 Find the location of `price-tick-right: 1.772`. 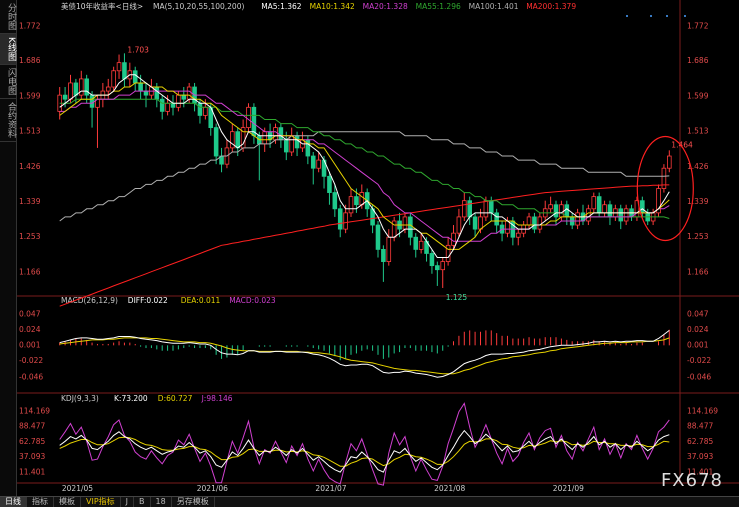

price-tick-right: 1.772 is located at coordinates (698, 25).